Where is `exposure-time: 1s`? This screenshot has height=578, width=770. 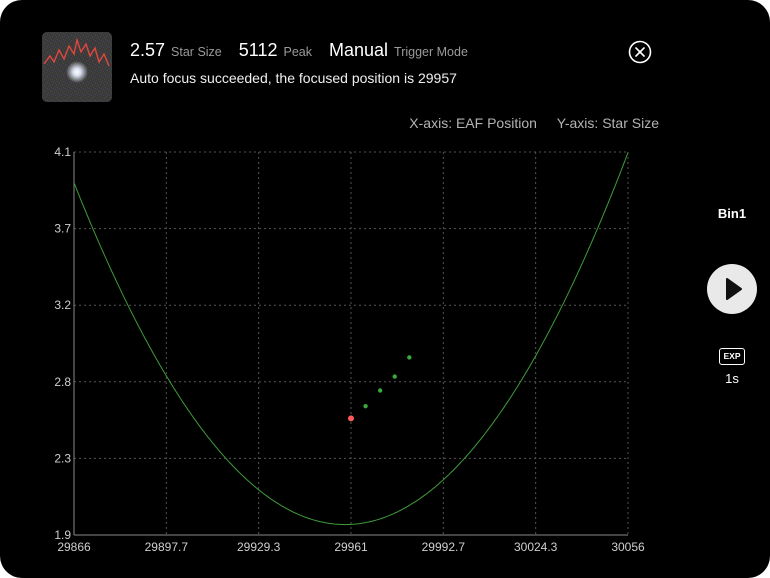
exposure-time: 1s is located at coordinates (732, 378).